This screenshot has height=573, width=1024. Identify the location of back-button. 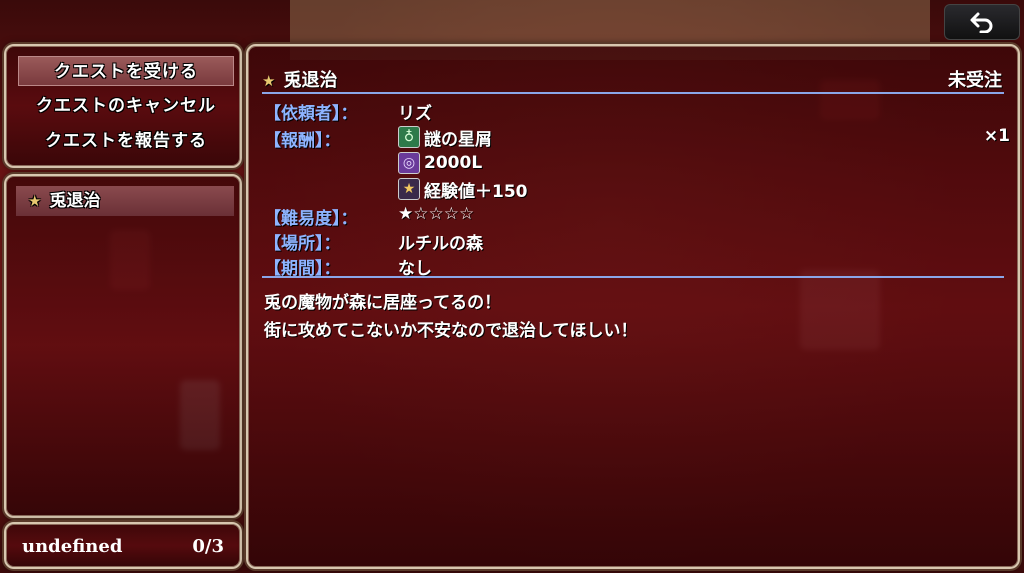
(982, 22).